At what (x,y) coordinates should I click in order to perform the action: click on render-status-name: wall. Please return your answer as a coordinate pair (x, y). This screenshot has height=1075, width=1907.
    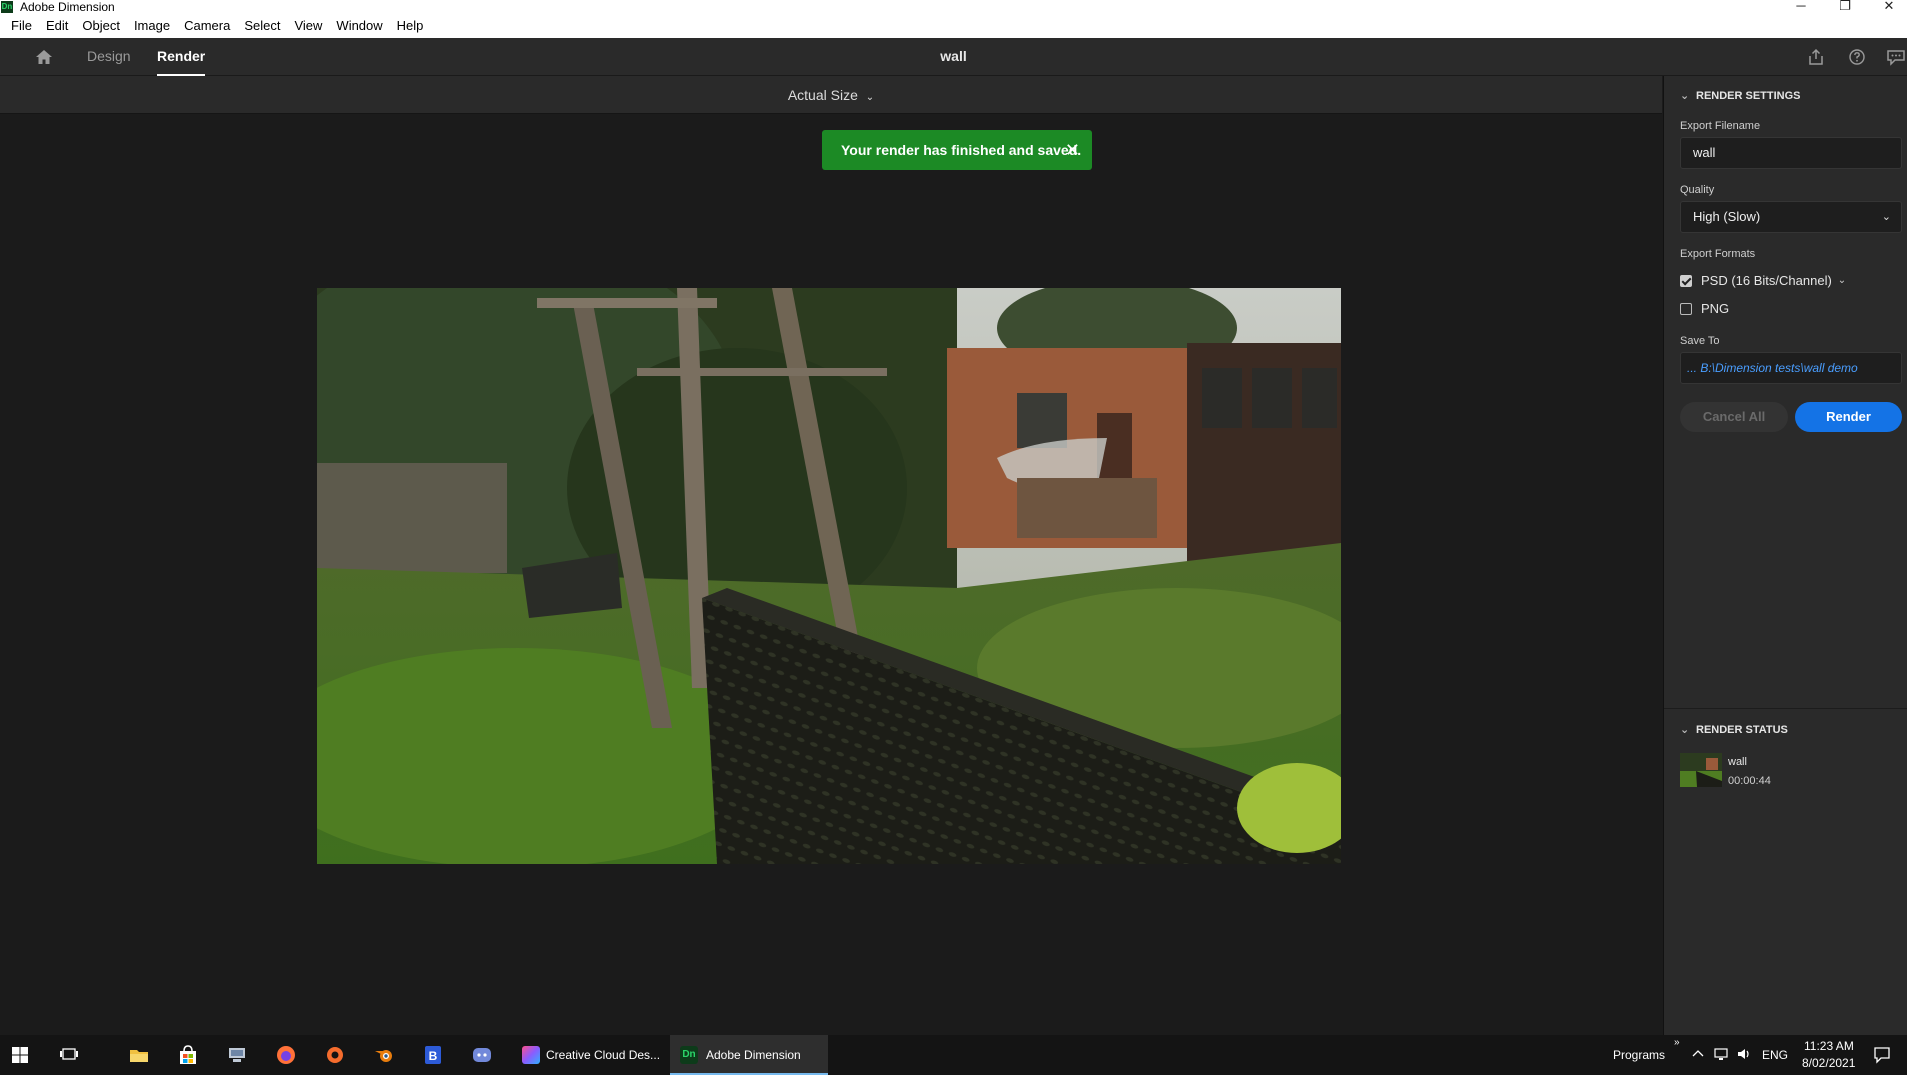
    Looking at the image, I should click on (1737, 762).